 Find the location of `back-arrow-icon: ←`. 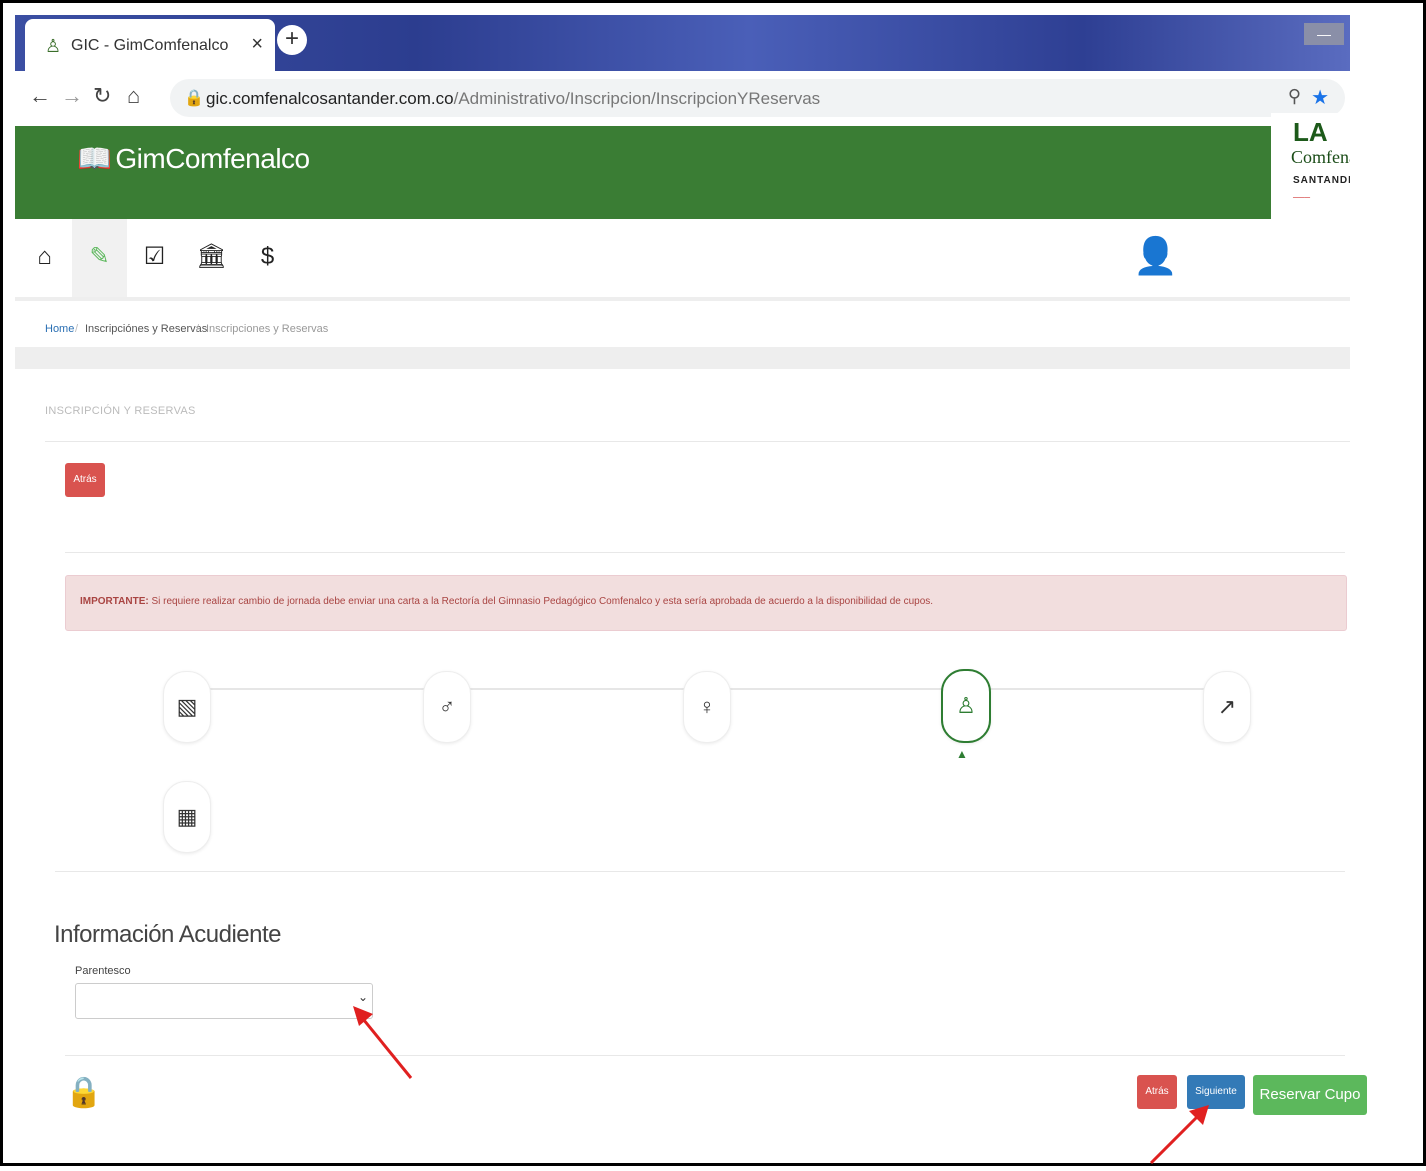

back-arrow-icon: ← is located at coordinates (40, 96).